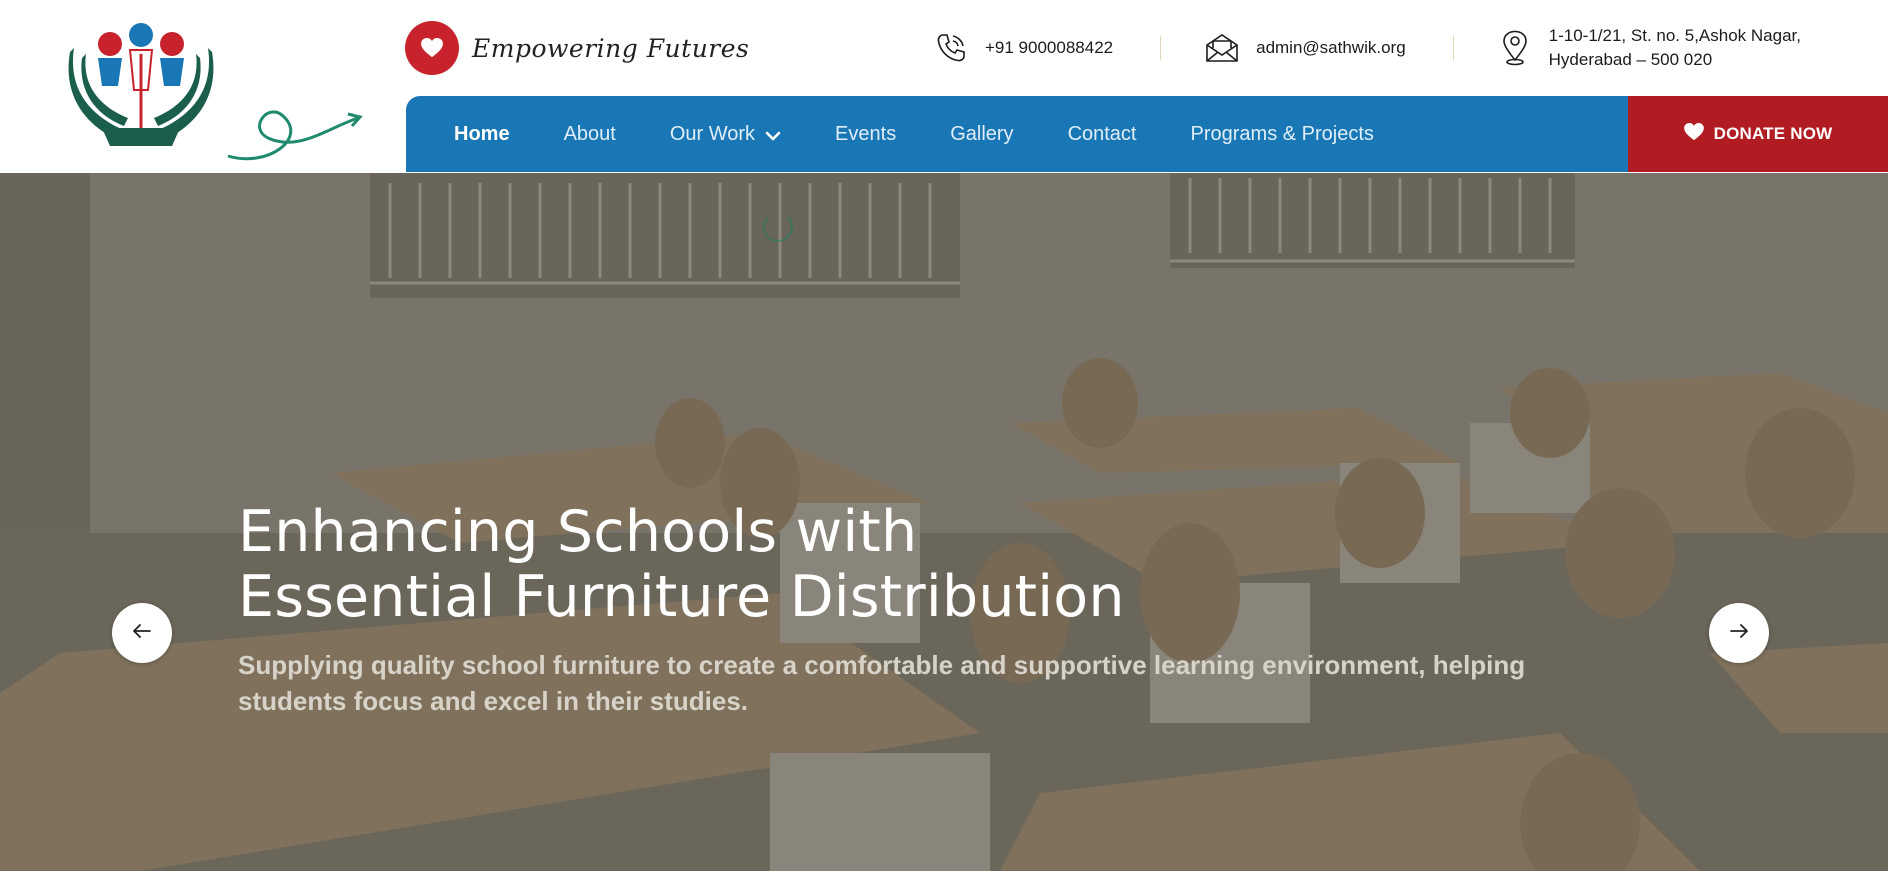 Image resolution: width=1888 pixels, height=871 pixels. Describe the element at coordinates (1049, 48) in the screenshot. I see `phone-number: +91 9000088422` at that location.